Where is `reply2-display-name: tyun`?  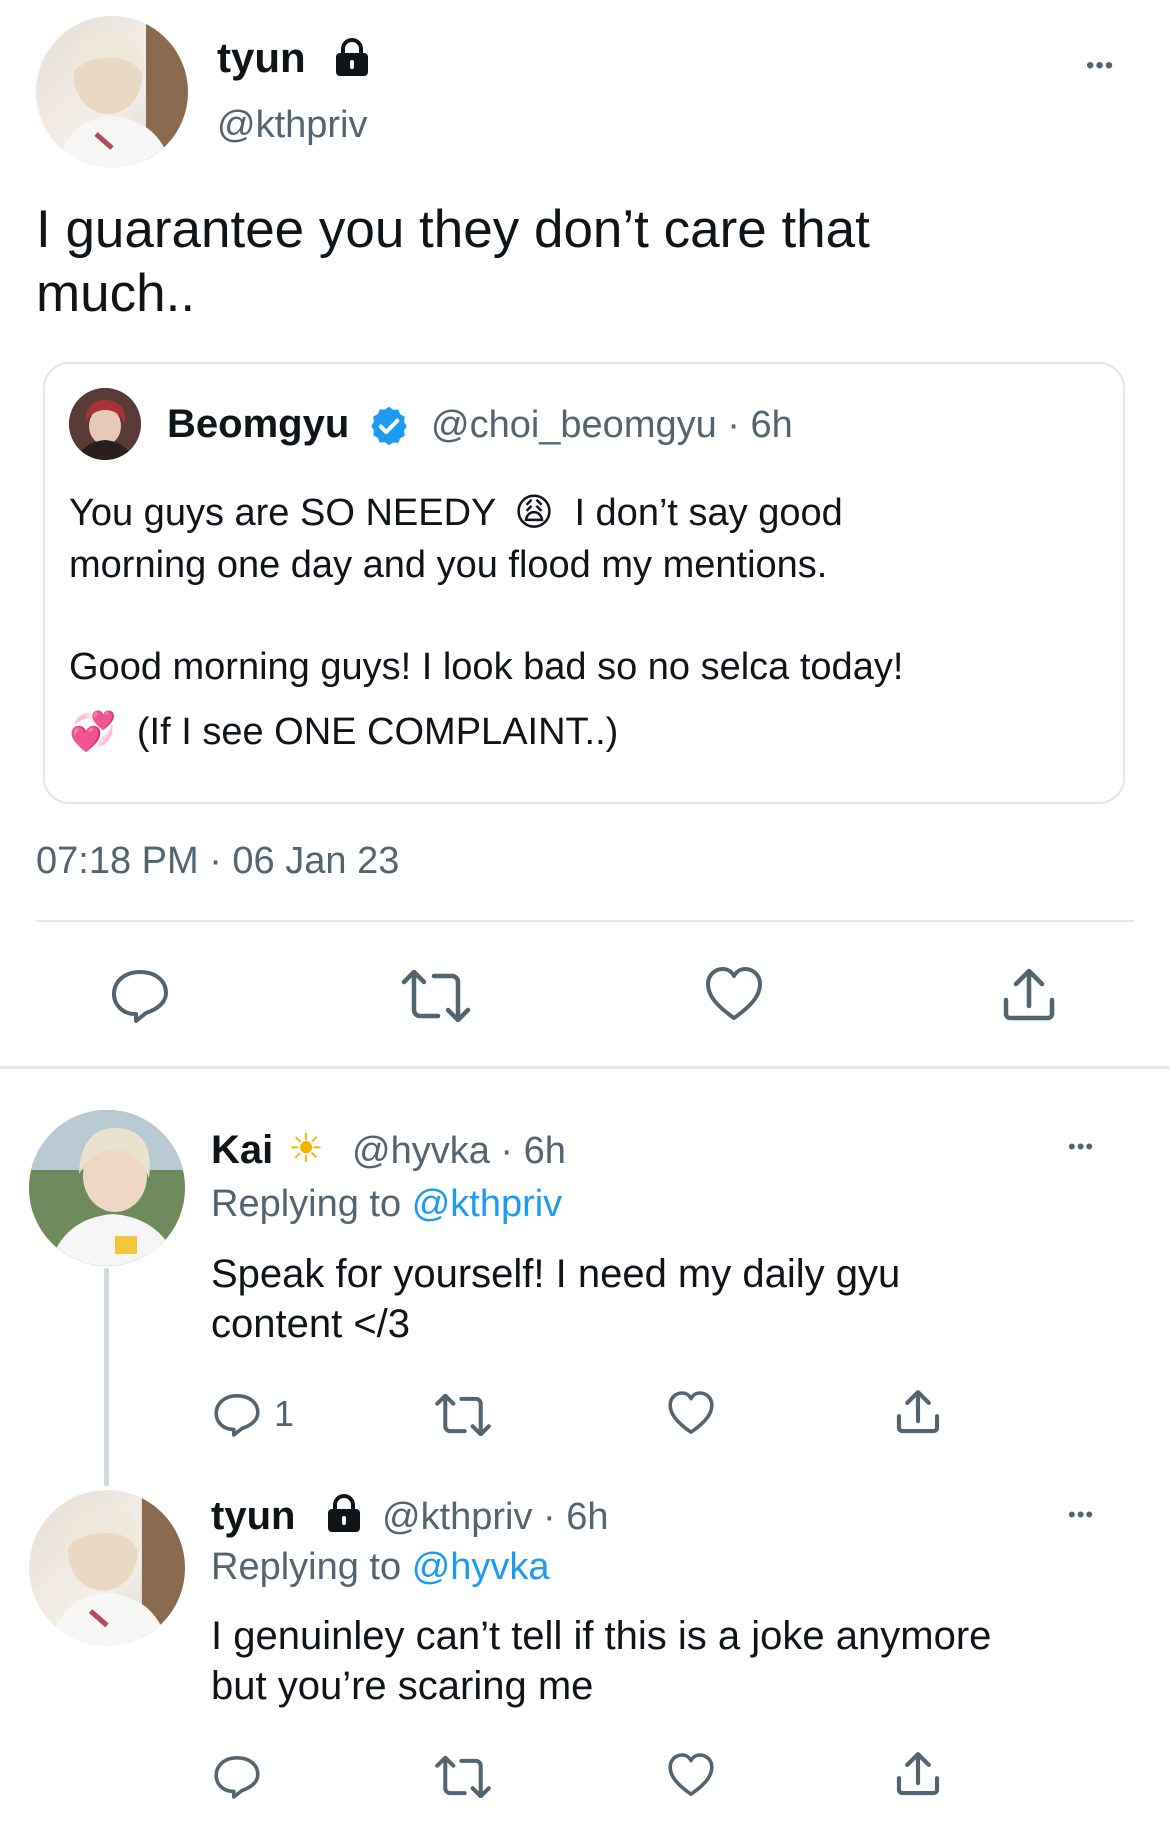 reply2-display-name: tyun is located at coordinates (253, 1516).